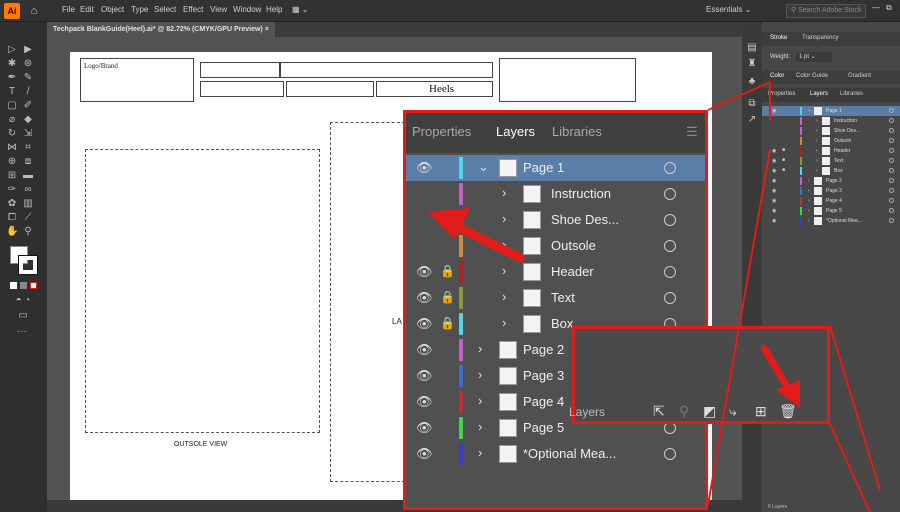  I want to click on arrow-to-eye-column, so click(476, 235).